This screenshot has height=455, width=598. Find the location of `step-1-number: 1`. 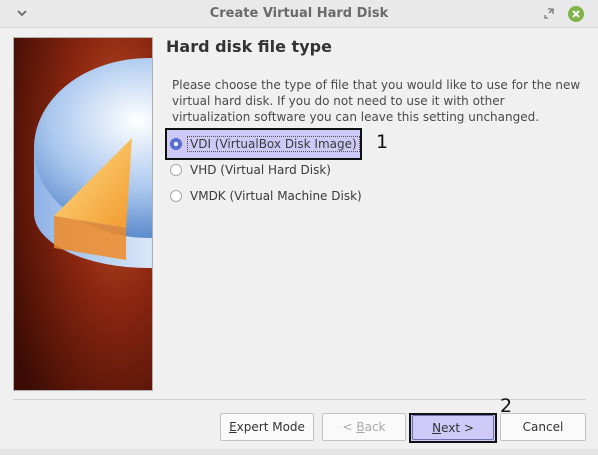

step-1-number: 1 is located at coordinates (382, 142).